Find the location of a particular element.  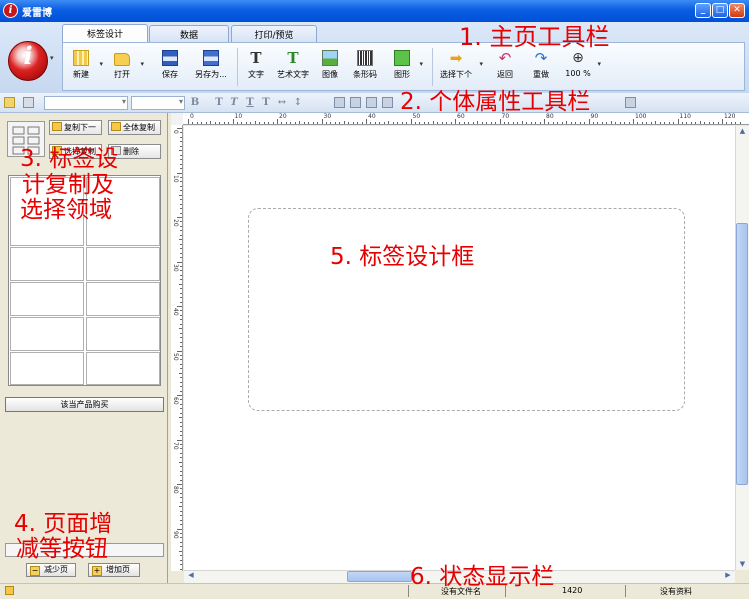

annotation-copy-area-line3: 选择领域 is located at coordinates (66, 210).